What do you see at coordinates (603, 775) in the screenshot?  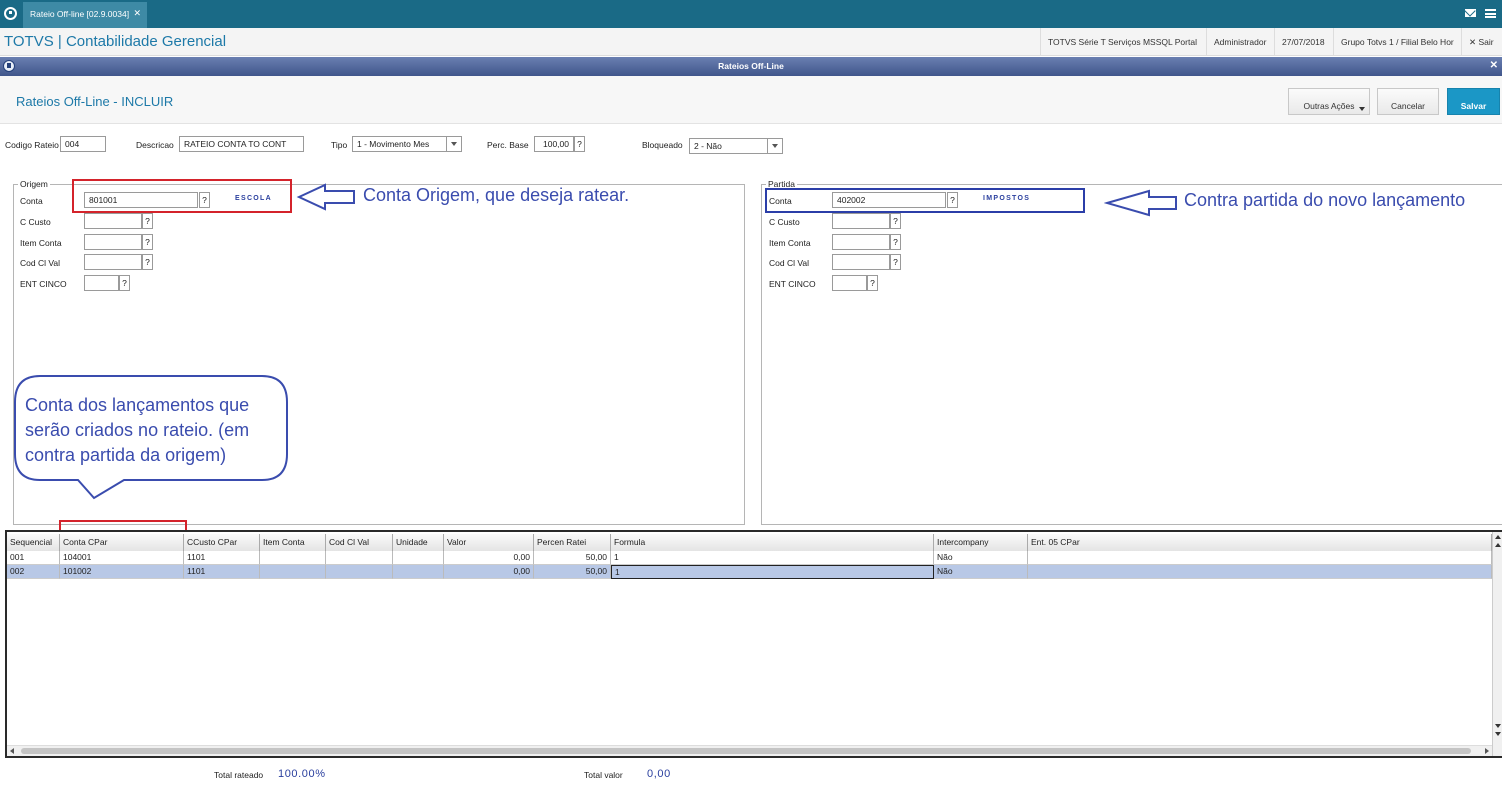 I see `total-valor-label: Total valor` at bounding box center [603, 775].